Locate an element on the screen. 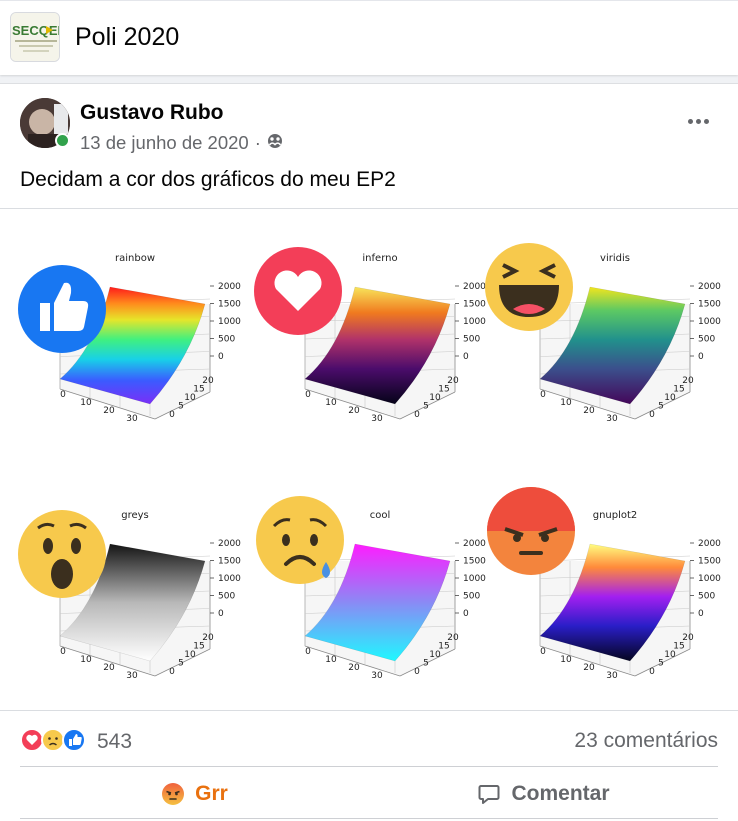 The image size is (738, 821). chart-title: inferno is located at coordinates (379, 258).